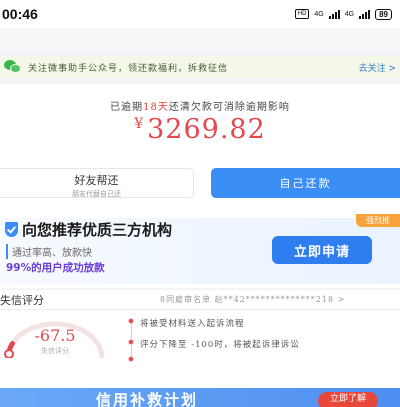 Image resolution: width=400 pixels, height=407 pixels. I want to click on credit-score-label: 失信评分, so click(55, 351).